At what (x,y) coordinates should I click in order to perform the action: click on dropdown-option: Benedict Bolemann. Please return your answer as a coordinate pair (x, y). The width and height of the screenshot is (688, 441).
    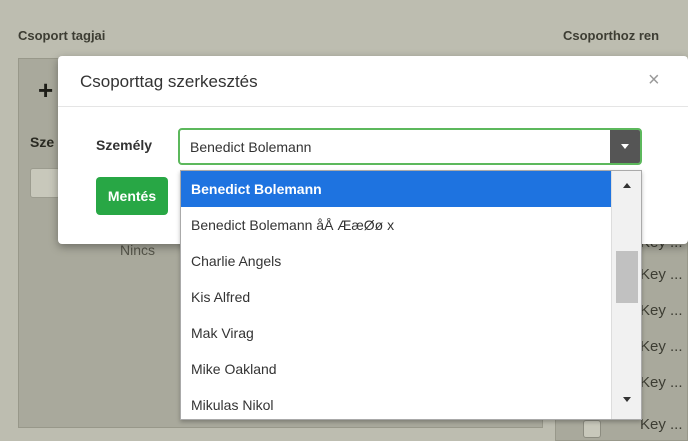
    Looking at the image, I should click on (396, 189).